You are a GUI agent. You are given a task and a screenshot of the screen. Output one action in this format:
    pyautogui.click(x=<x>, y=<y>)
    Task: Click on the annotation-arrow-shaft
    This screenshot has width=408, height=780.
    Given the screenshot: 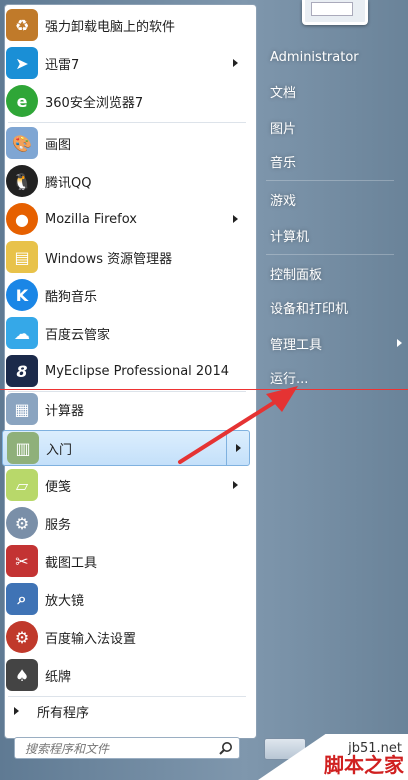 What is the action you would take?
    pyautogui.click(x=229, y=431)
    